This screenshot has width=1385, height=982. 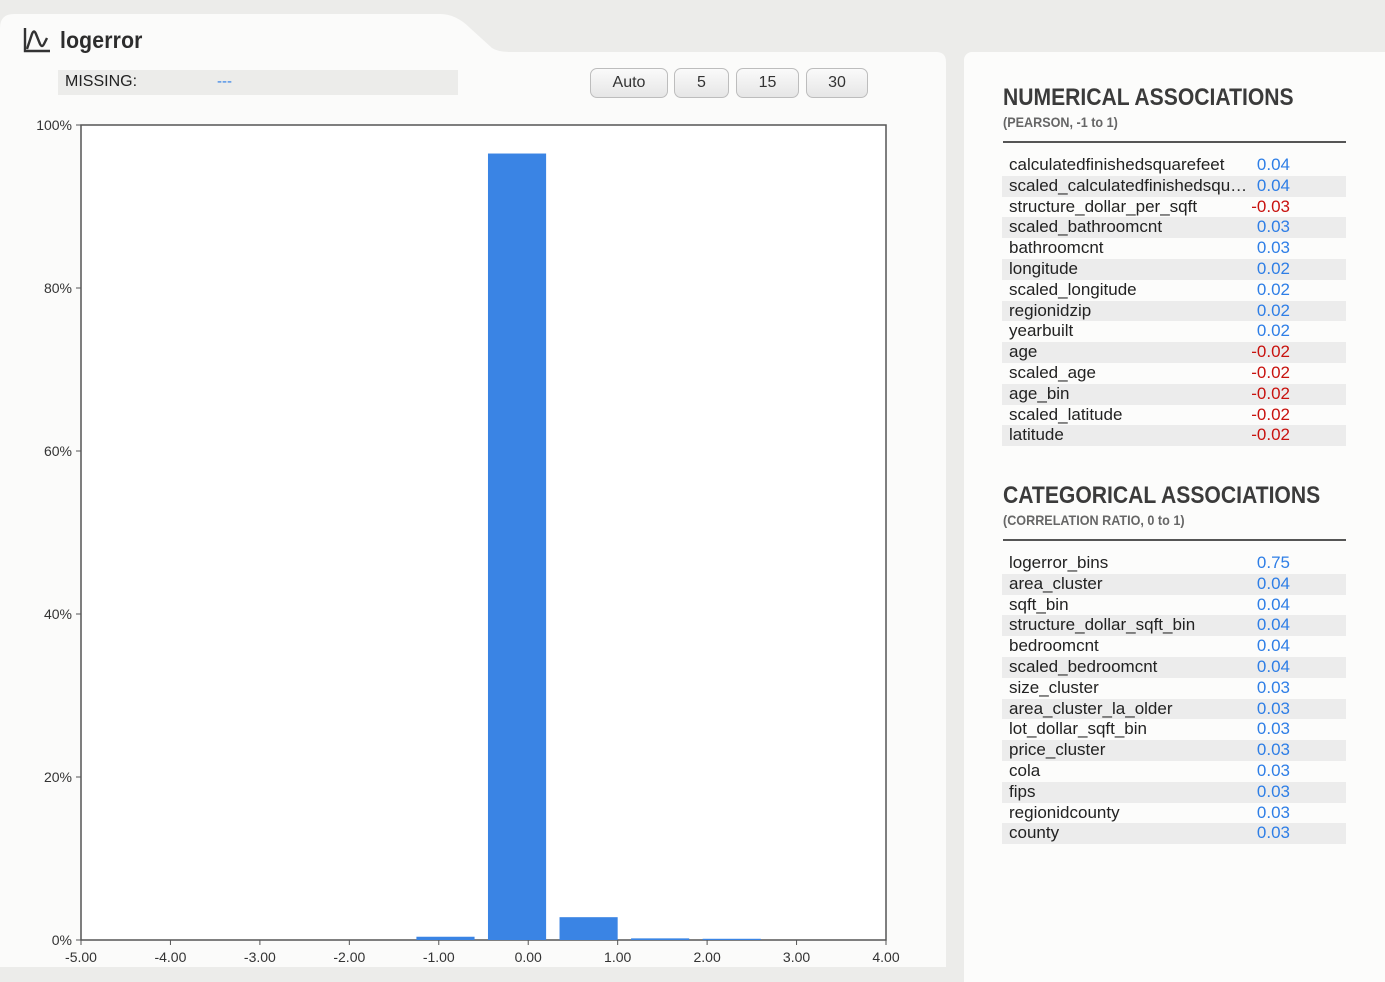 What do you see at coordinates (1131, 415) in the screenshot?
I see `association-name: scaled_latitude` at bounding box center [1131, 415].